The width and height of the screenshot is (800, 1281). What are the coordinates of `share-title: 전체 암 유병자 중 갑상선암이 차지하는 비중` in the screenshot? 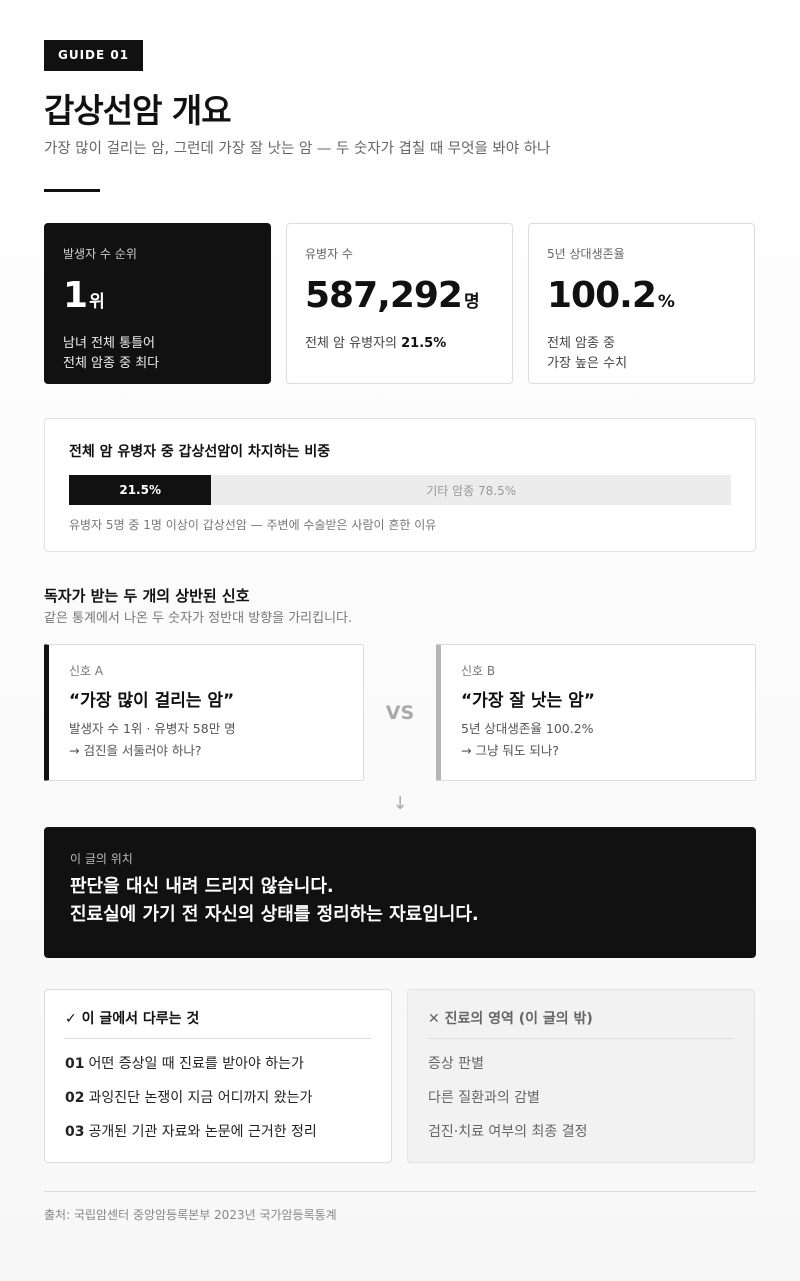 It's located at (200, 452).